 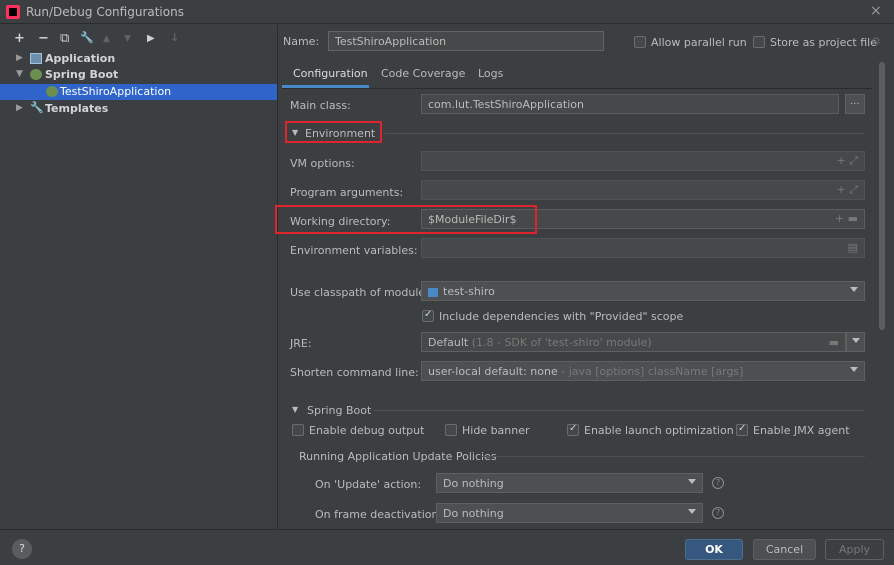 What do you see at coordinates (105, 12) in the screenshot?
I see `window-title: Run/Debug Configurations` at bounding box center [105, 12].